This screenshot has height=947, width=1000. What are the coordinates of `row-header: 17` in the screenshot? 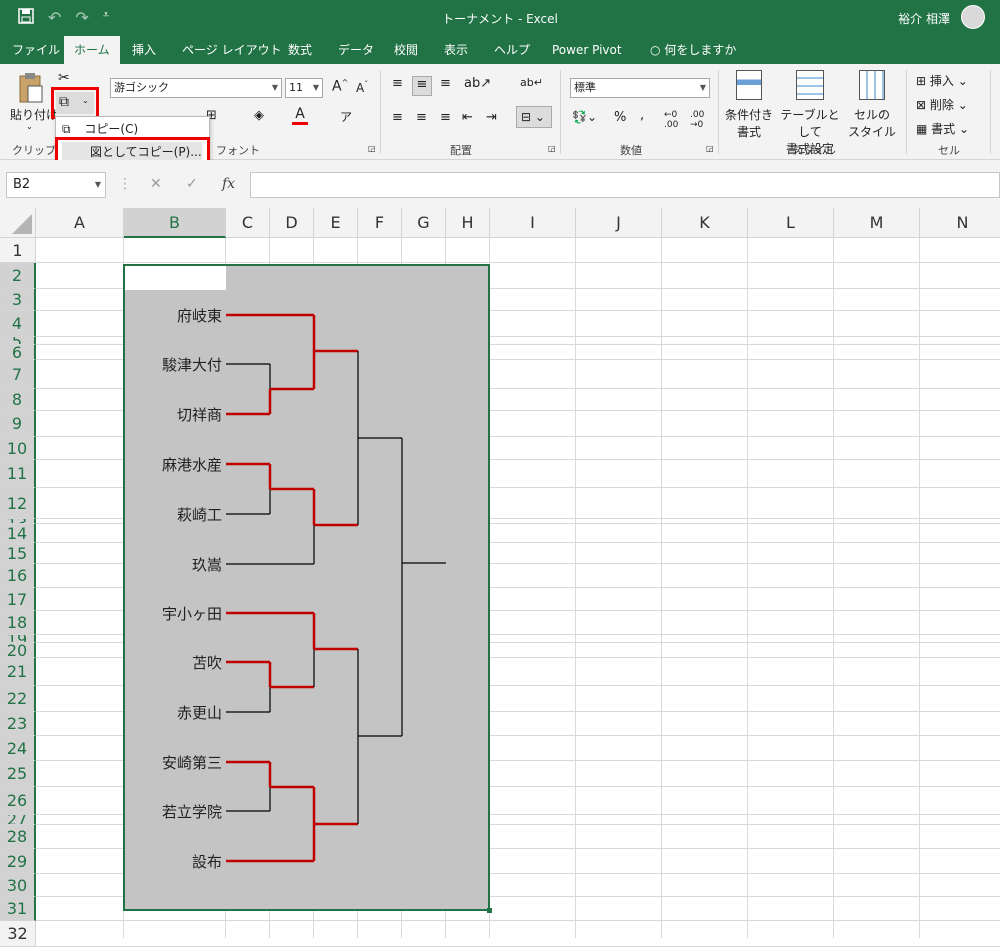 It's located at (18, 599).